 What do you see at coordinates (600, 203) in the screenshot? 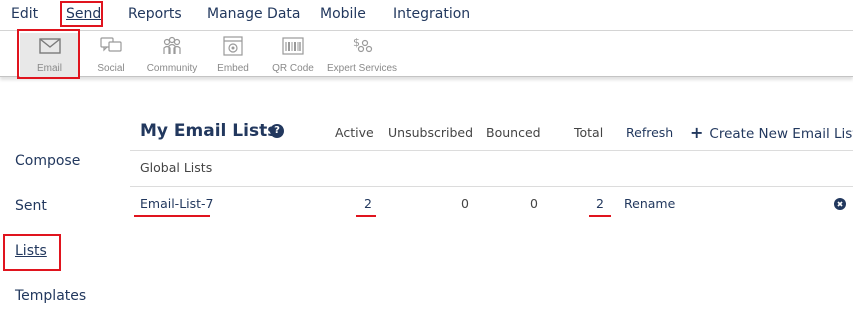
I see `total-count-link: 2` at bounding box center [600, 203].